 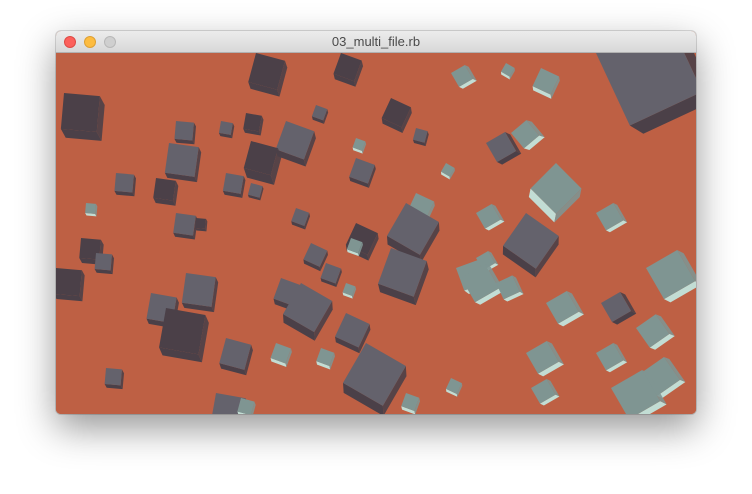 I want to click on title-bar: 03_multi_file.rb, so click(x=376, y=42).